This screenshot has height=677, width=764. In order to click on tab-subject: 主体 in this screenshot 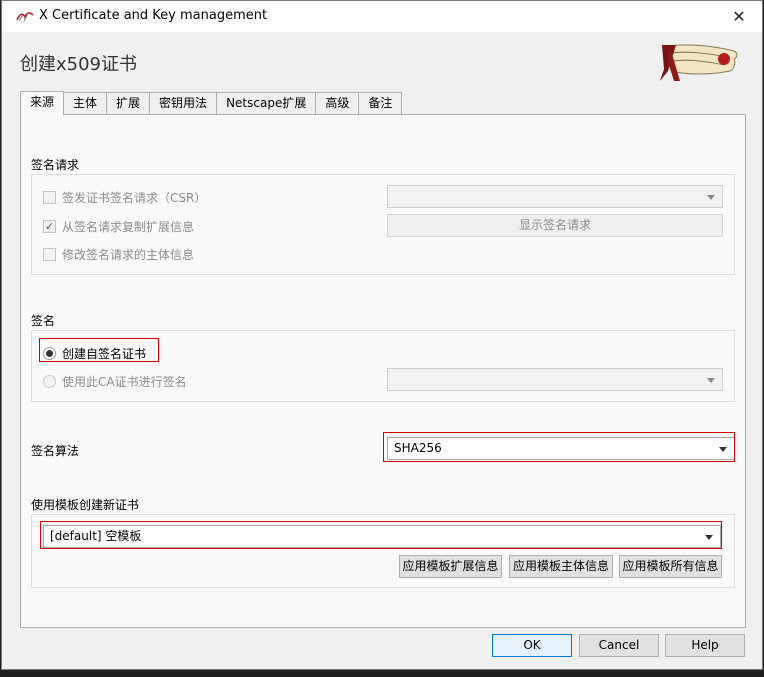, I will do `click(86, 103)`.